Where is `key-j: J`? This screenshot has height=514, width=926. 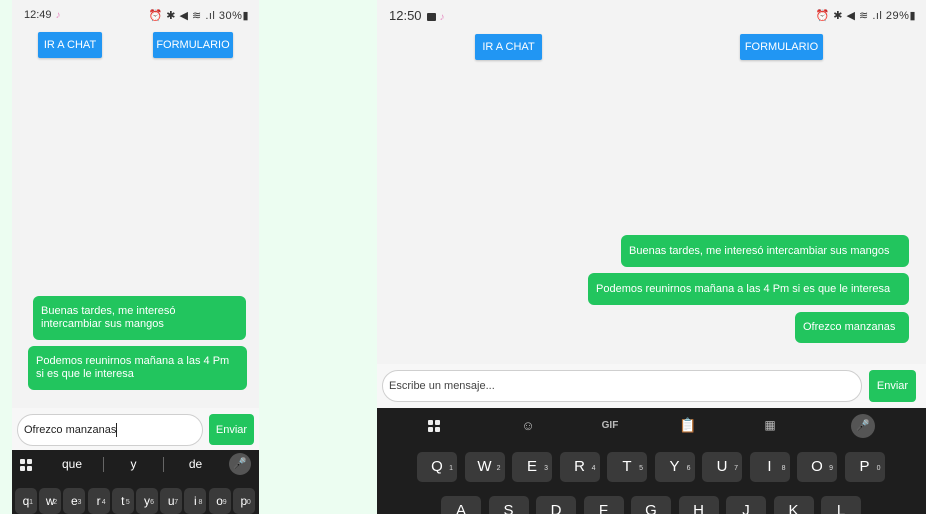
key-j: J is located at coordinates (746, 505).